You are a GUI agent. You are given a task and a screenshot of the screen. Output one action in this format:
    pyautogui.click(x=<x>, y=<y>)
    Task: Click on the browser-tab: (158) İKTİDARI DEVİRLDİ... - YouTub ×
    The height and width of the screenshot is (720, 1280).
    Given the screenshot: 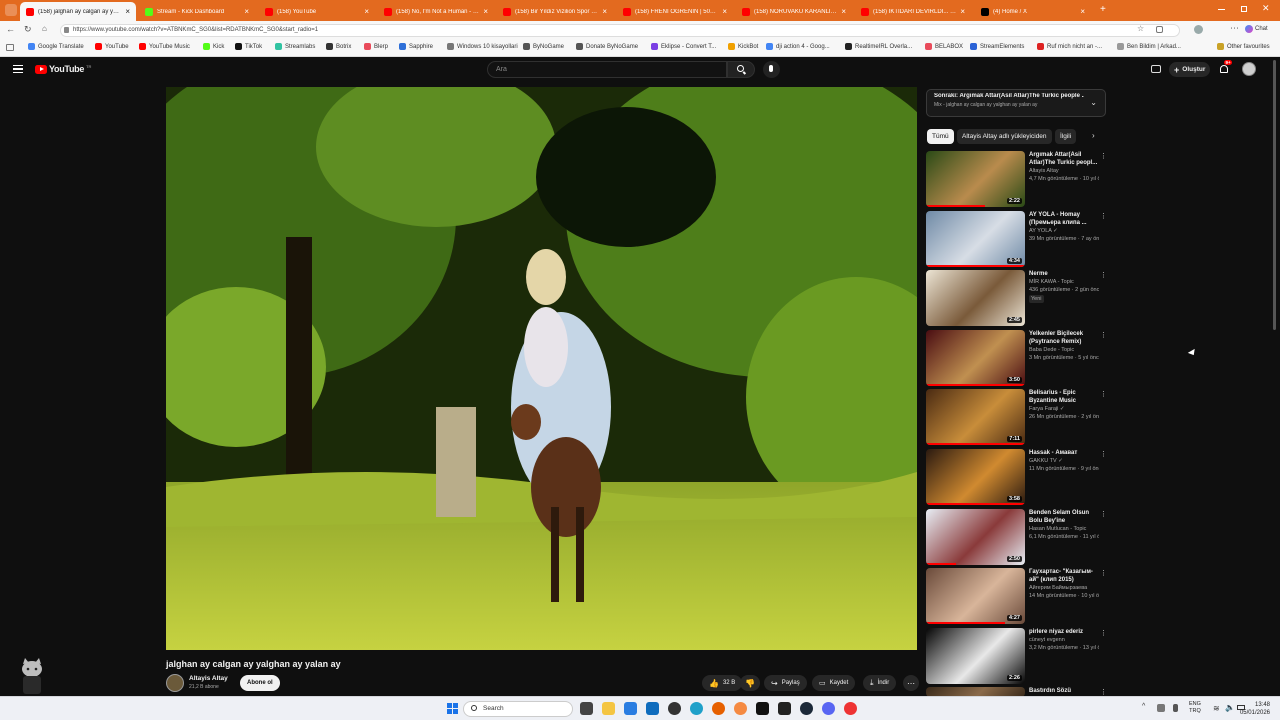 What is the action you would take?
    pyautogui.click(x=913, y=11)
    